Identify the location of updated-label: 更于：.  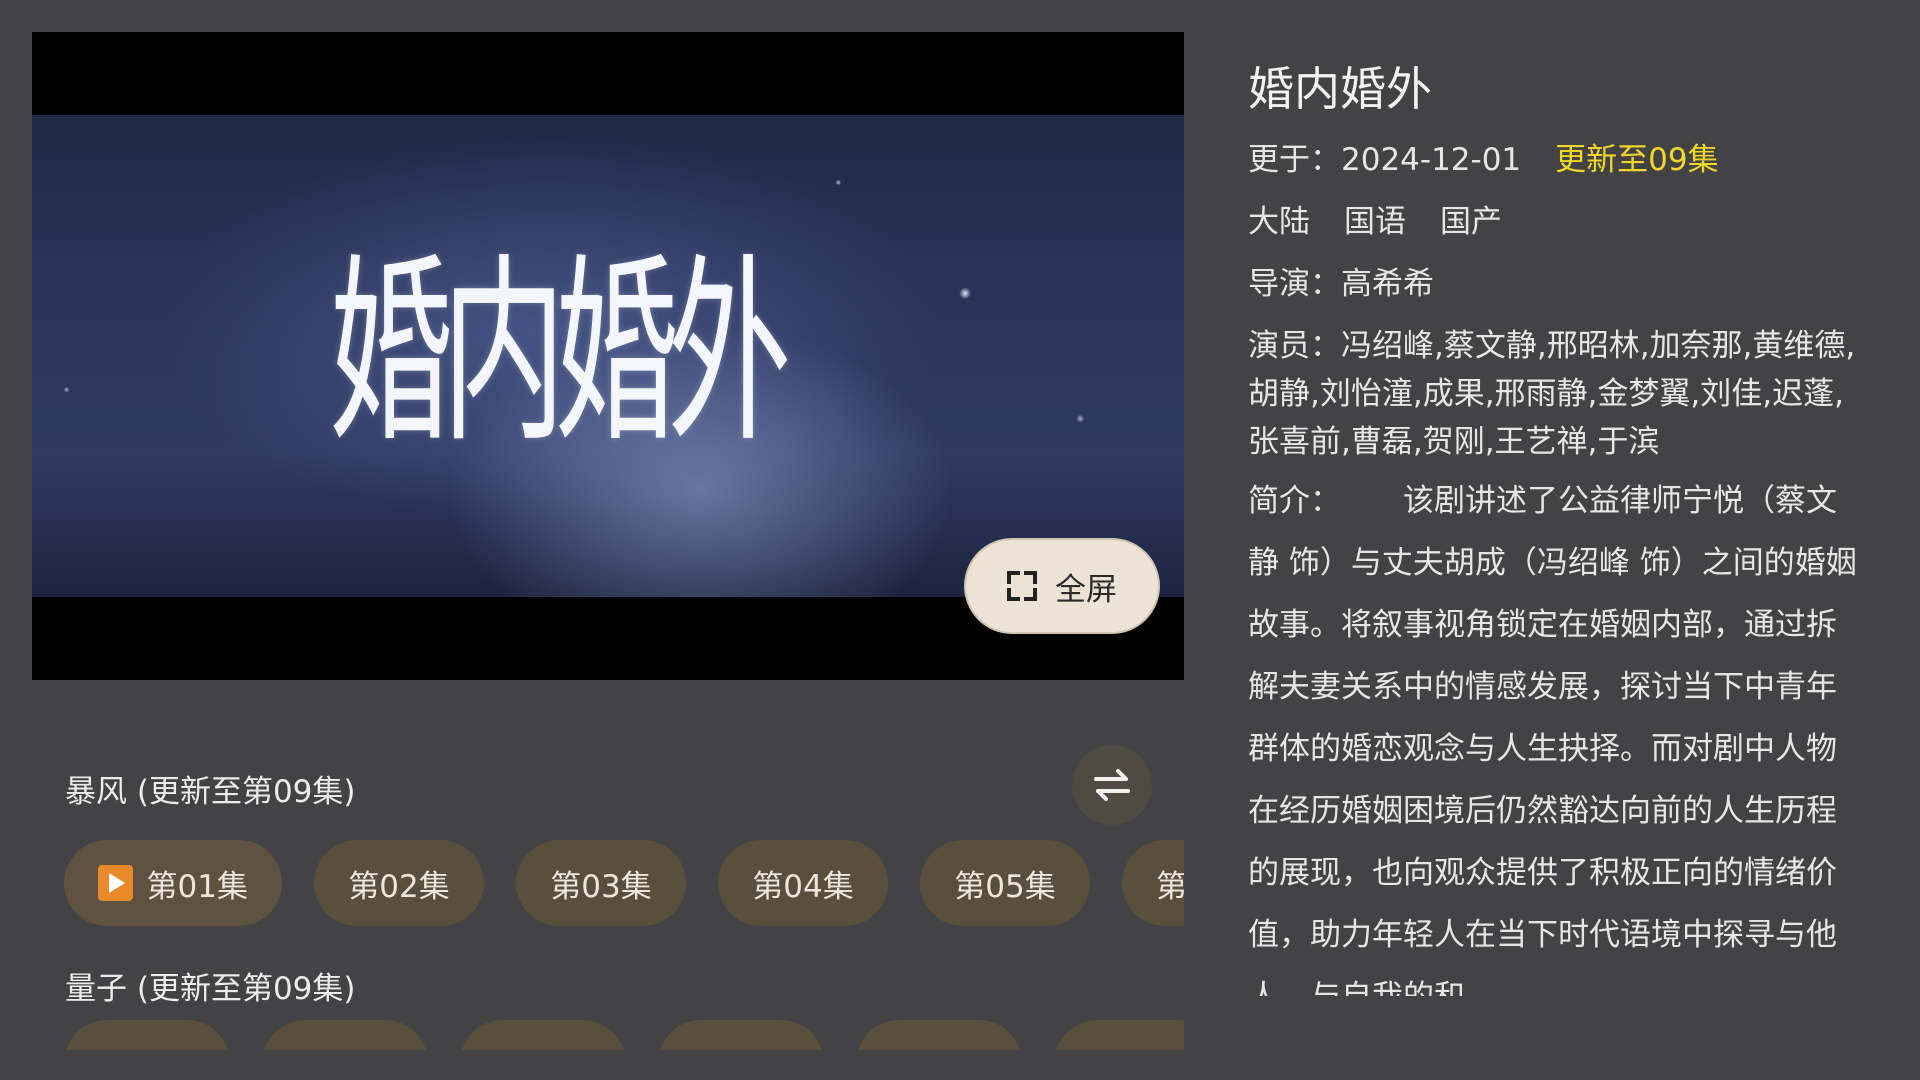
(1294, 159).